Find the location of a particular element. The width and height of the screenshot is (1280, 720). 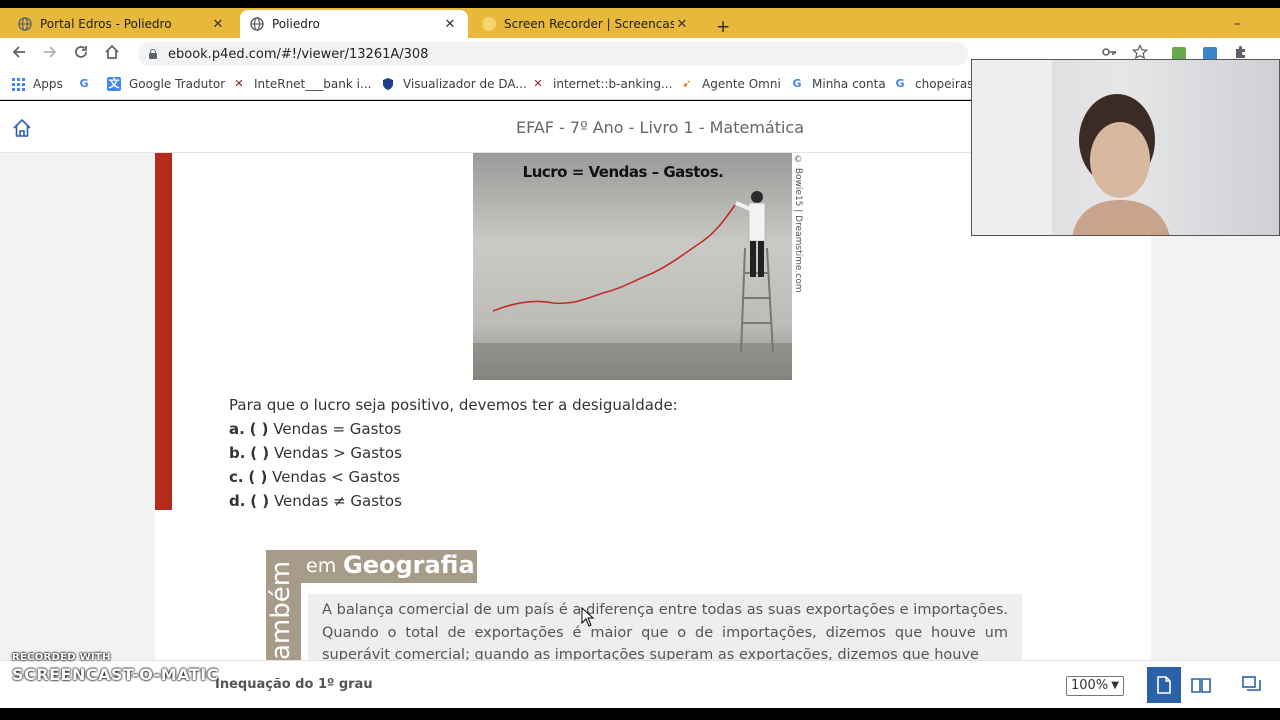

zoom-select: 100% ▼ is located at coordinates (1095, 686).